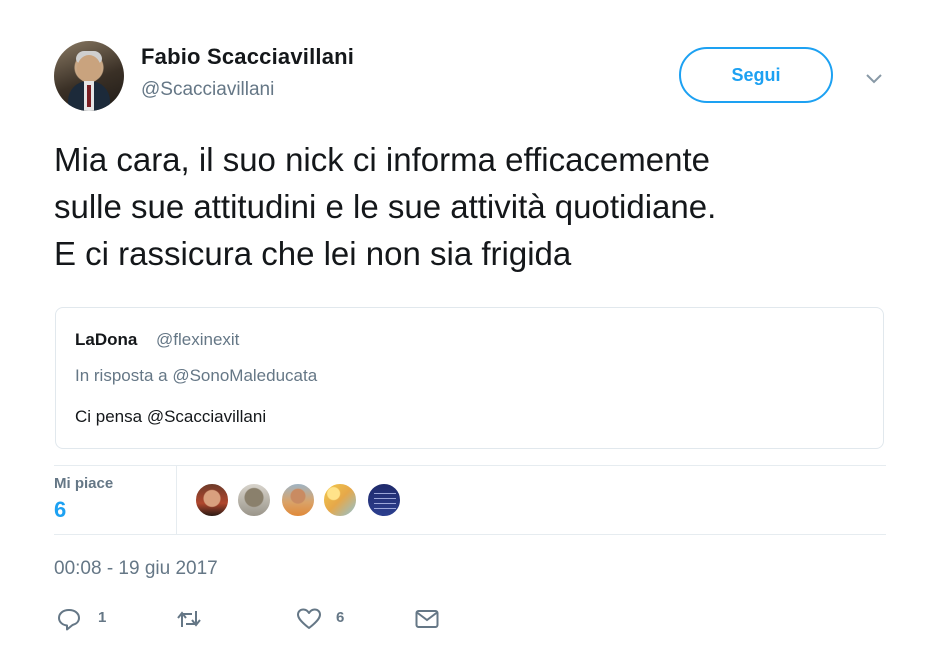 The height and width of the screenshot is (660, 941). Describe the element at coordinates (207, 90) in the screenshot. I see `author-handle: @Scacciavillani` at that location.